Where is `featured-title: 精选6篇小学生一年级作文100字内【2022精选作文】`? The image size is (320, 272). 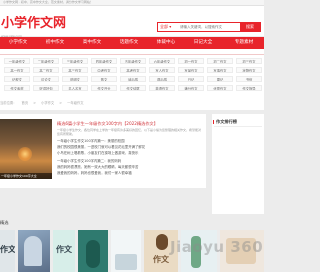
featured-title: 精选6篇小学生一年级作文100字内【2022精选作文】 is located at coordinates (130, 124).